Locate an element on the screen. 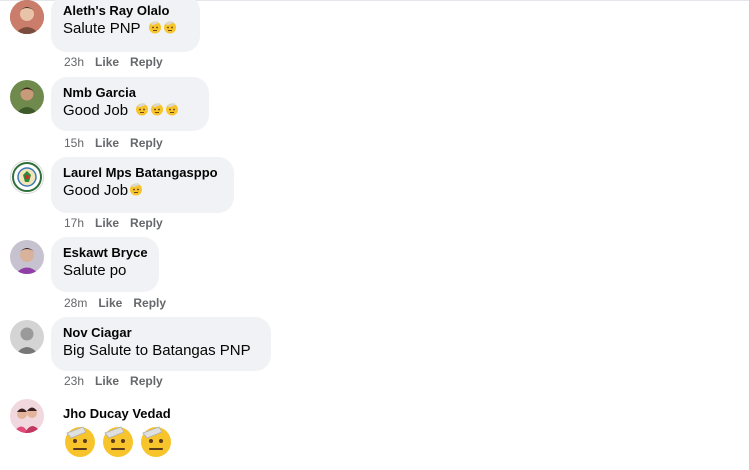 The height and width of the screenshot is (470, 750). comment-meta: 17h Like Reply is located at coordinates (119, 223).